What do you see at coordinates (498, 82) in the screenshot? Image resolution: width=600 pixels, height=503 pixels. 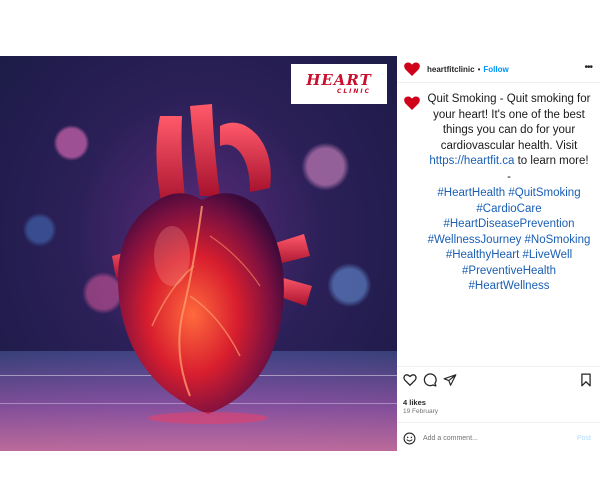 I see `header-divider` at bounding box center [498, 82].